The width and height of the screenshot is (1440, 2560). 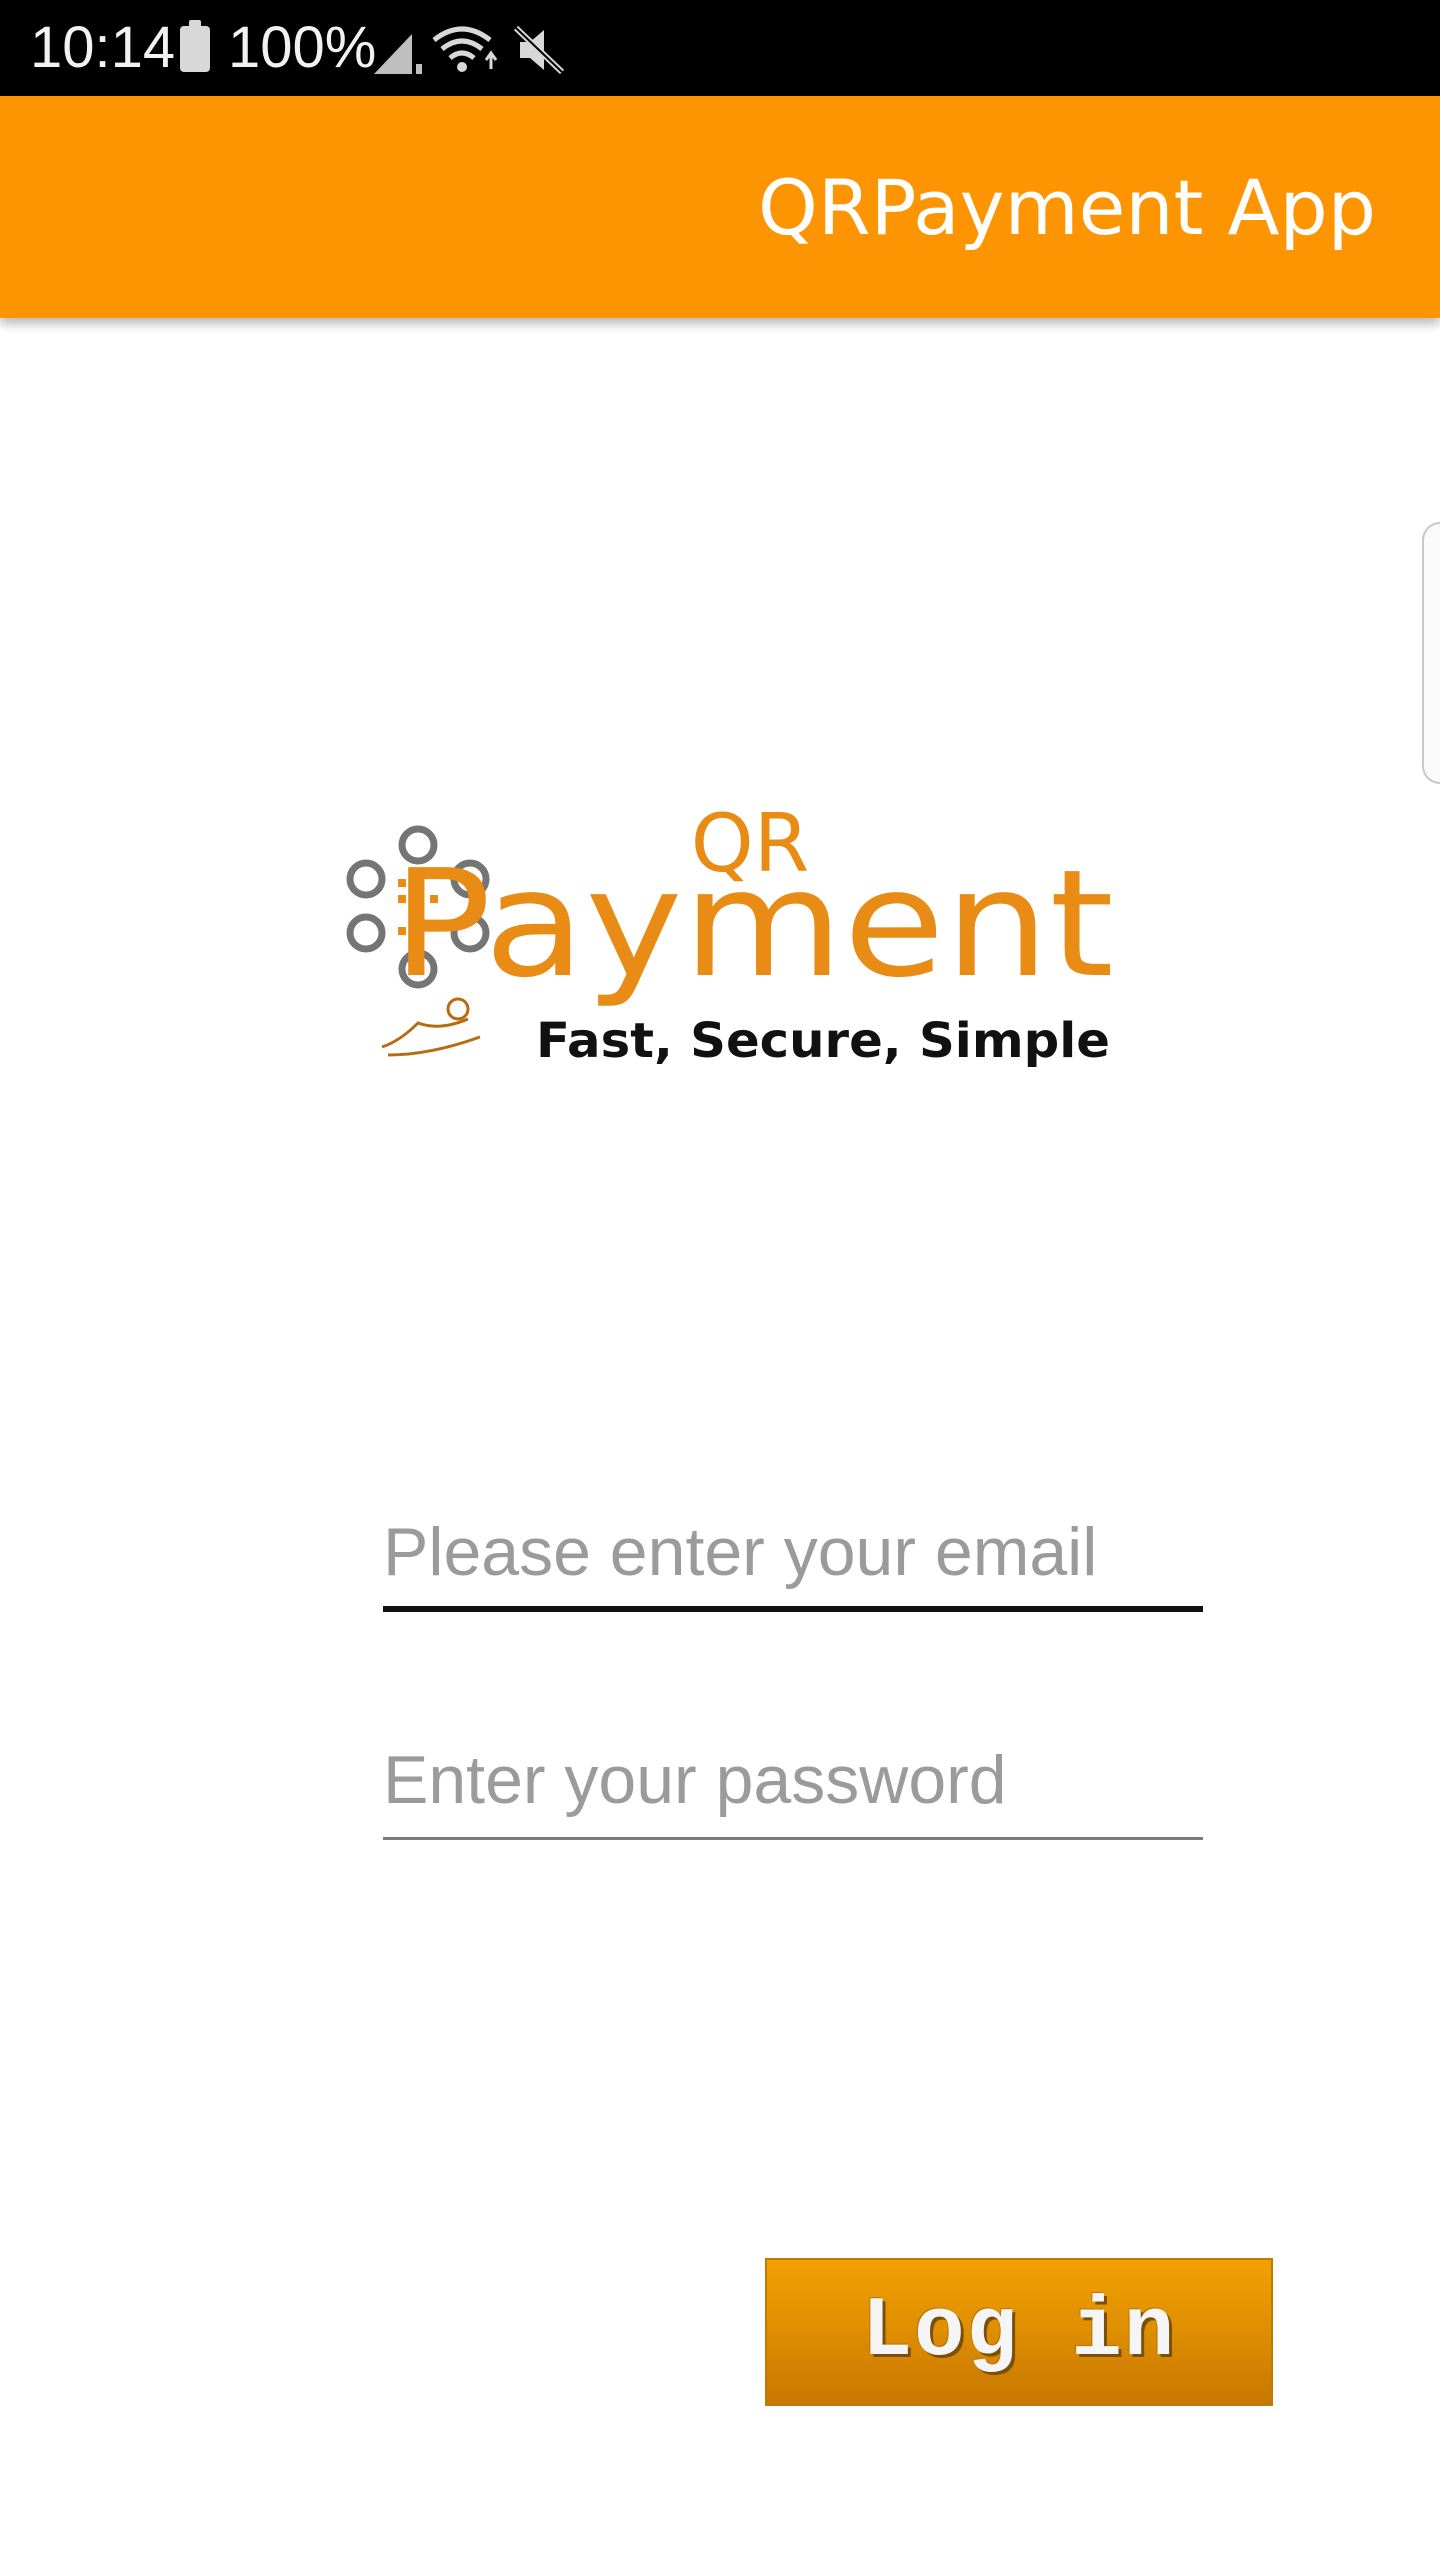 I want to click on app-bar: QRPayment App, so click(x=720, y=207).